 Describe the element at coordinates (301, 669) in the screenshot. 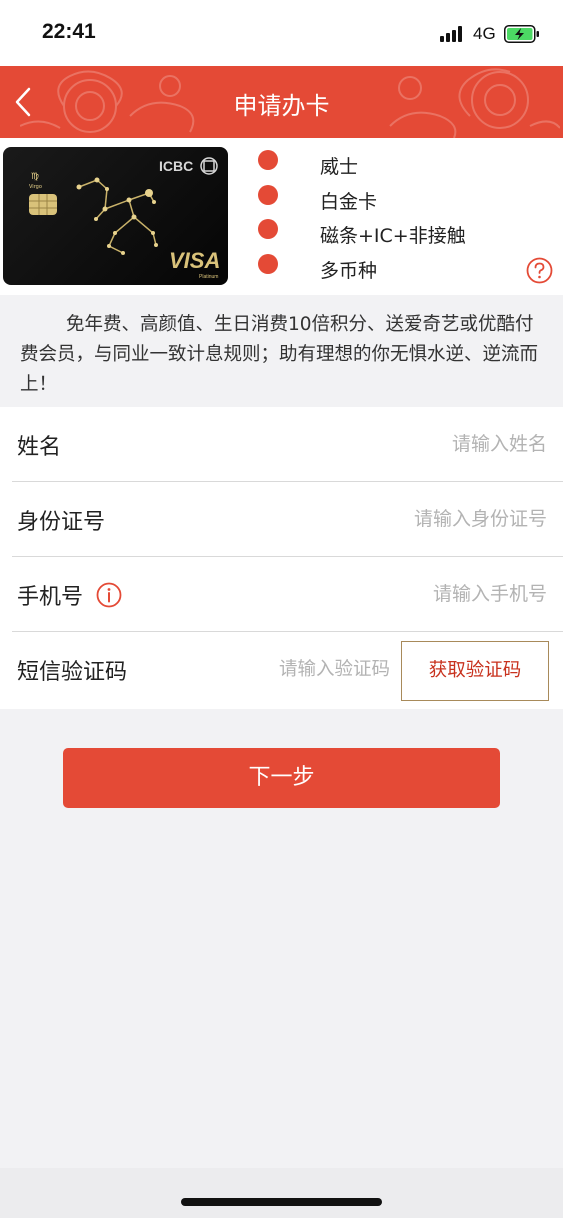

I see `sms-code-input` at that location.